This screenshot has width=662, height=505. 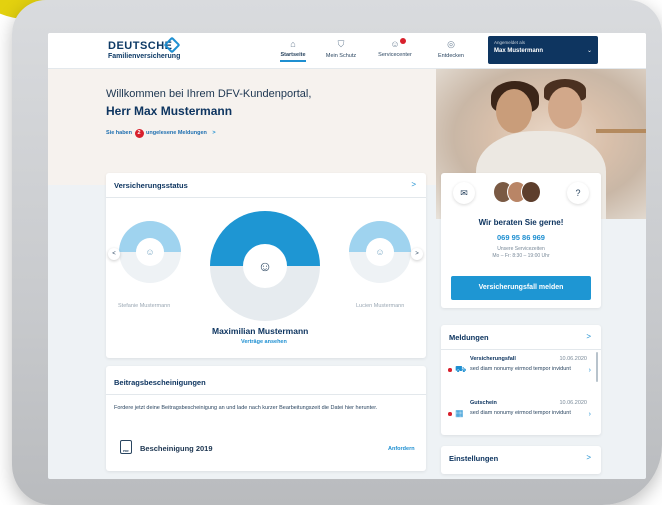 I want to click on carousel-prev-button: <, so click(x=114, y=254).